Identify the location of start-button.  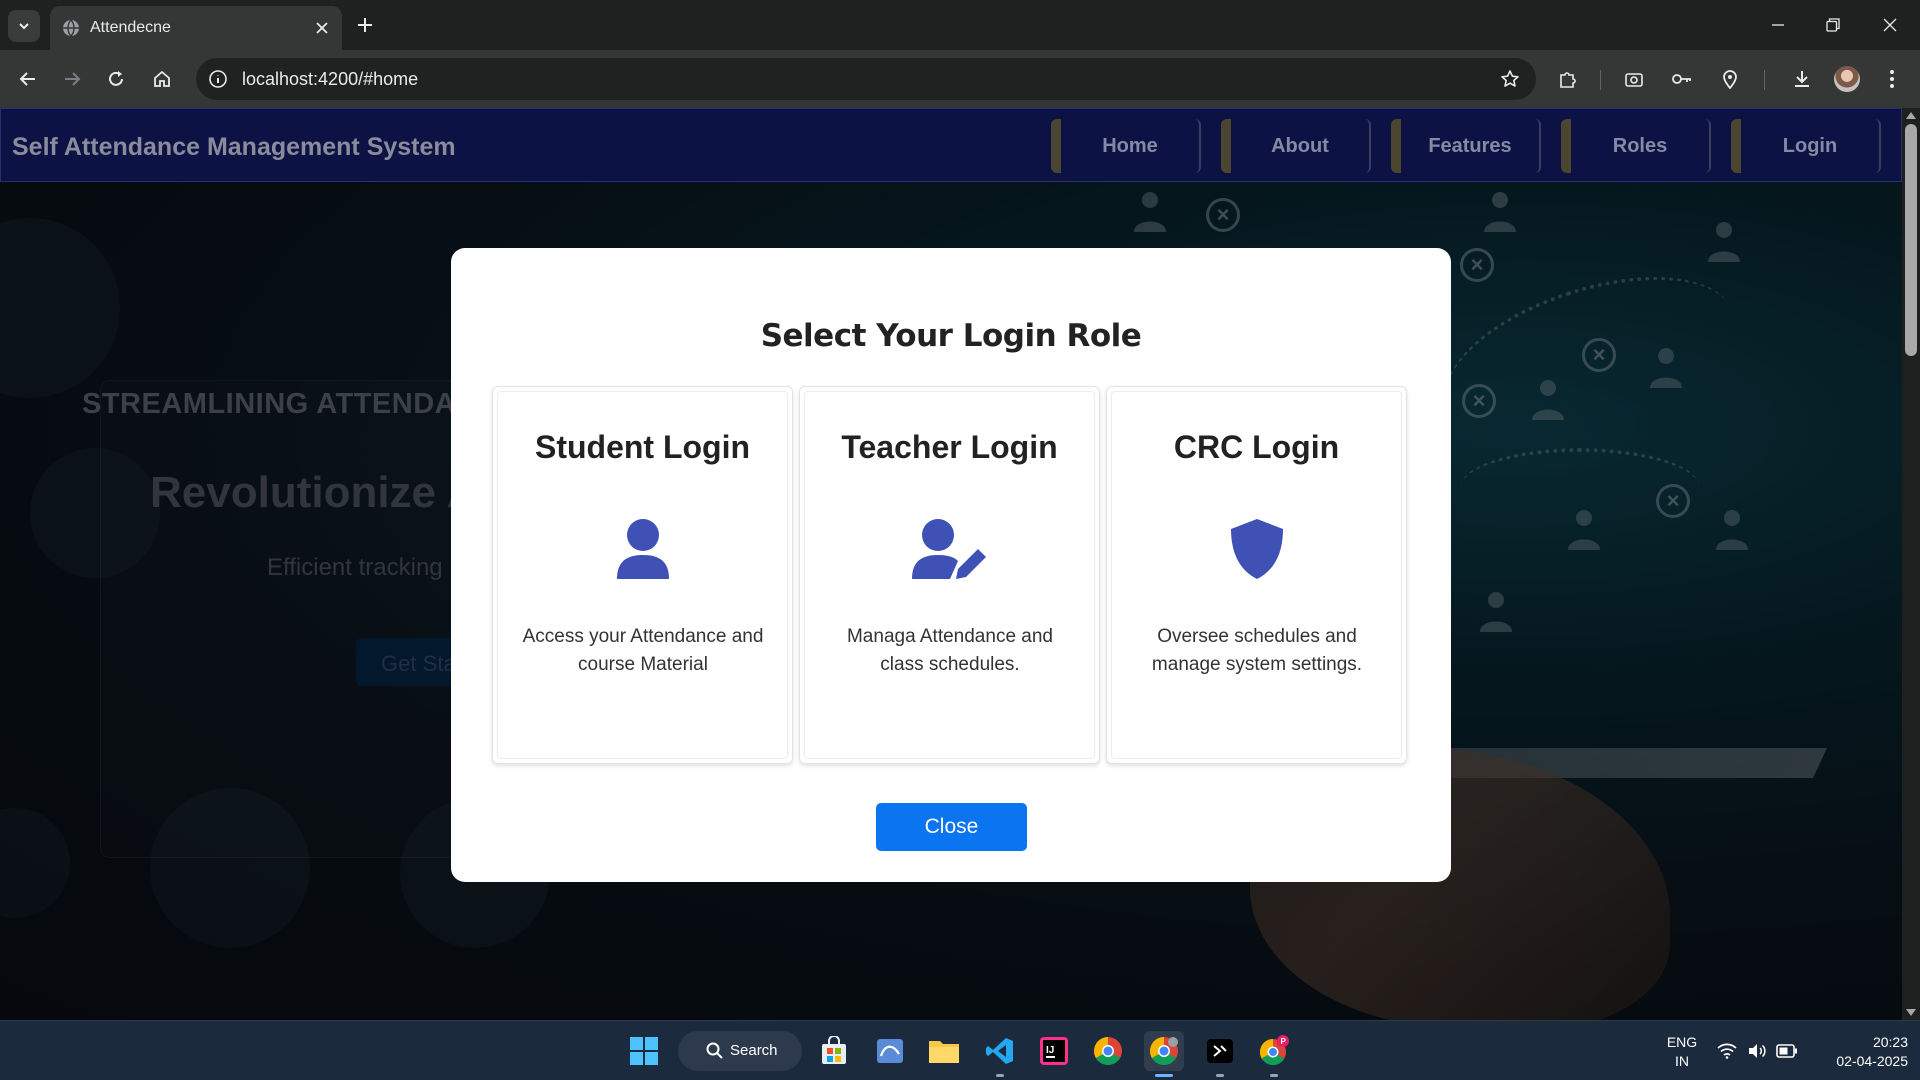
(644, 1051).